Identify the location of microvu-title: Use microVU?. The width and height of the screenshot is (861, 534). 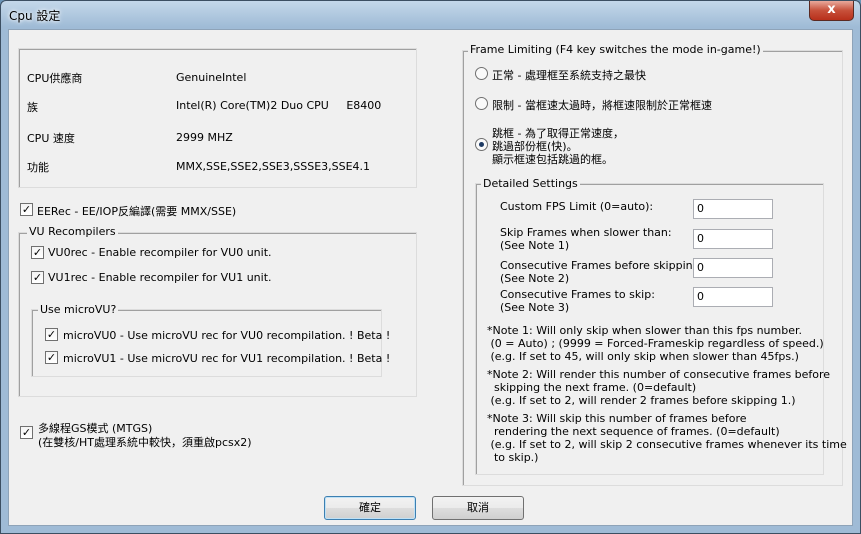
(78, 309).